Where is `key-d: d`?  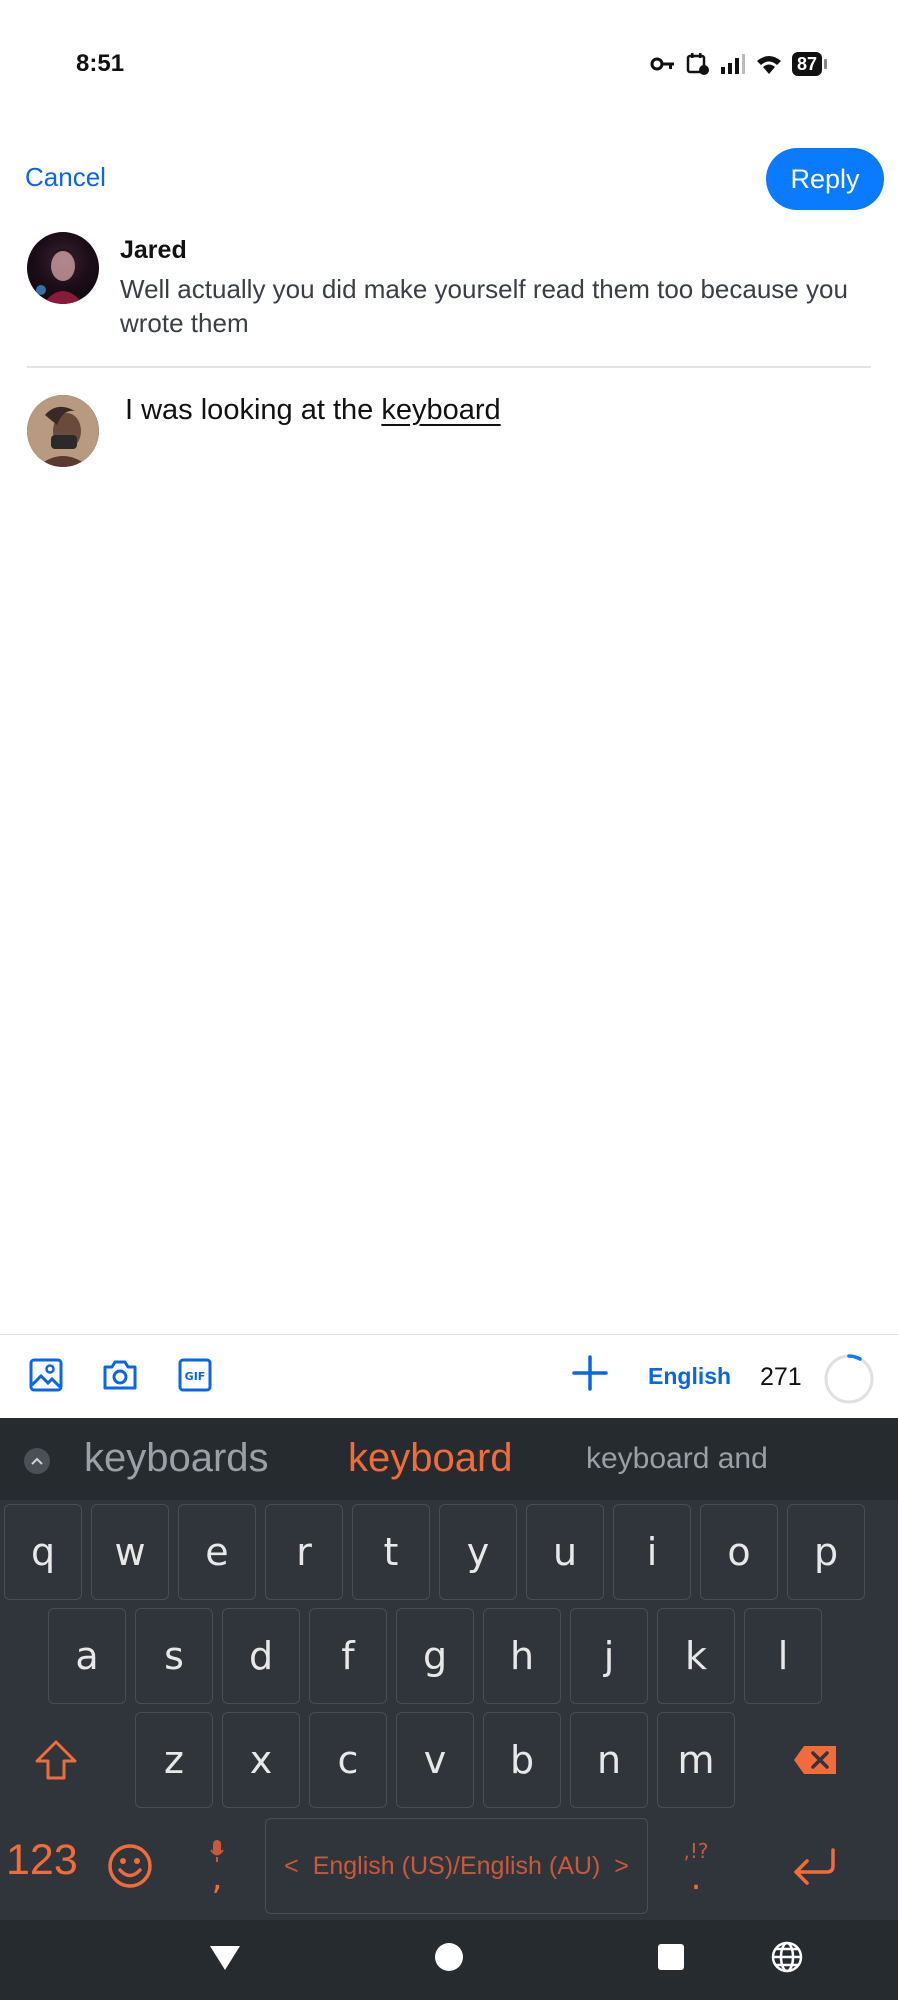
key-d: d is located at coordinates (261, 1656).